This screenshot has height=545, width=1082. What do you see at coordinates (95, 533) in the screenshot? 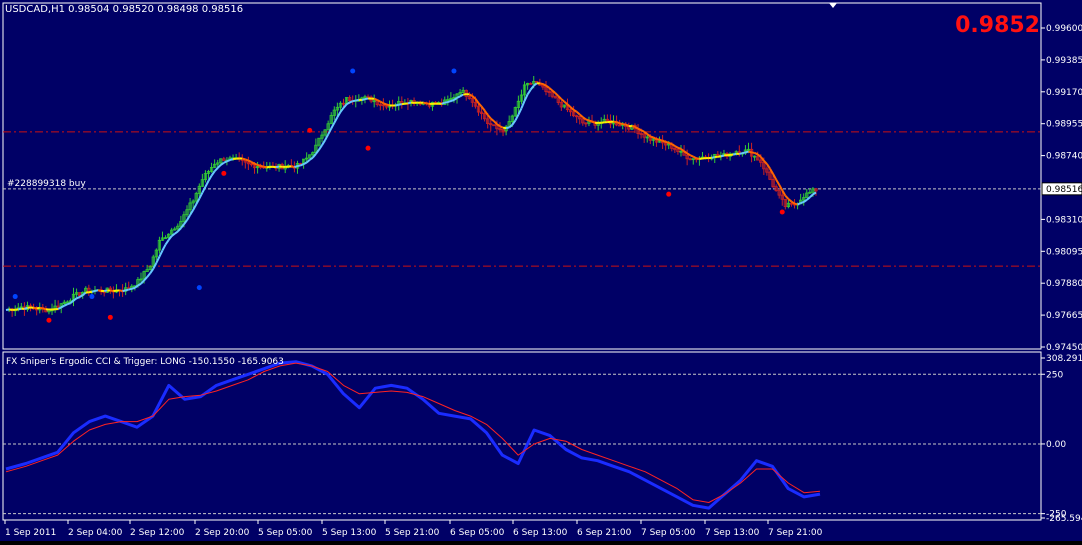
I see `time-tick-label: 2 Sep 04:00` at bounding box center [95, 533].